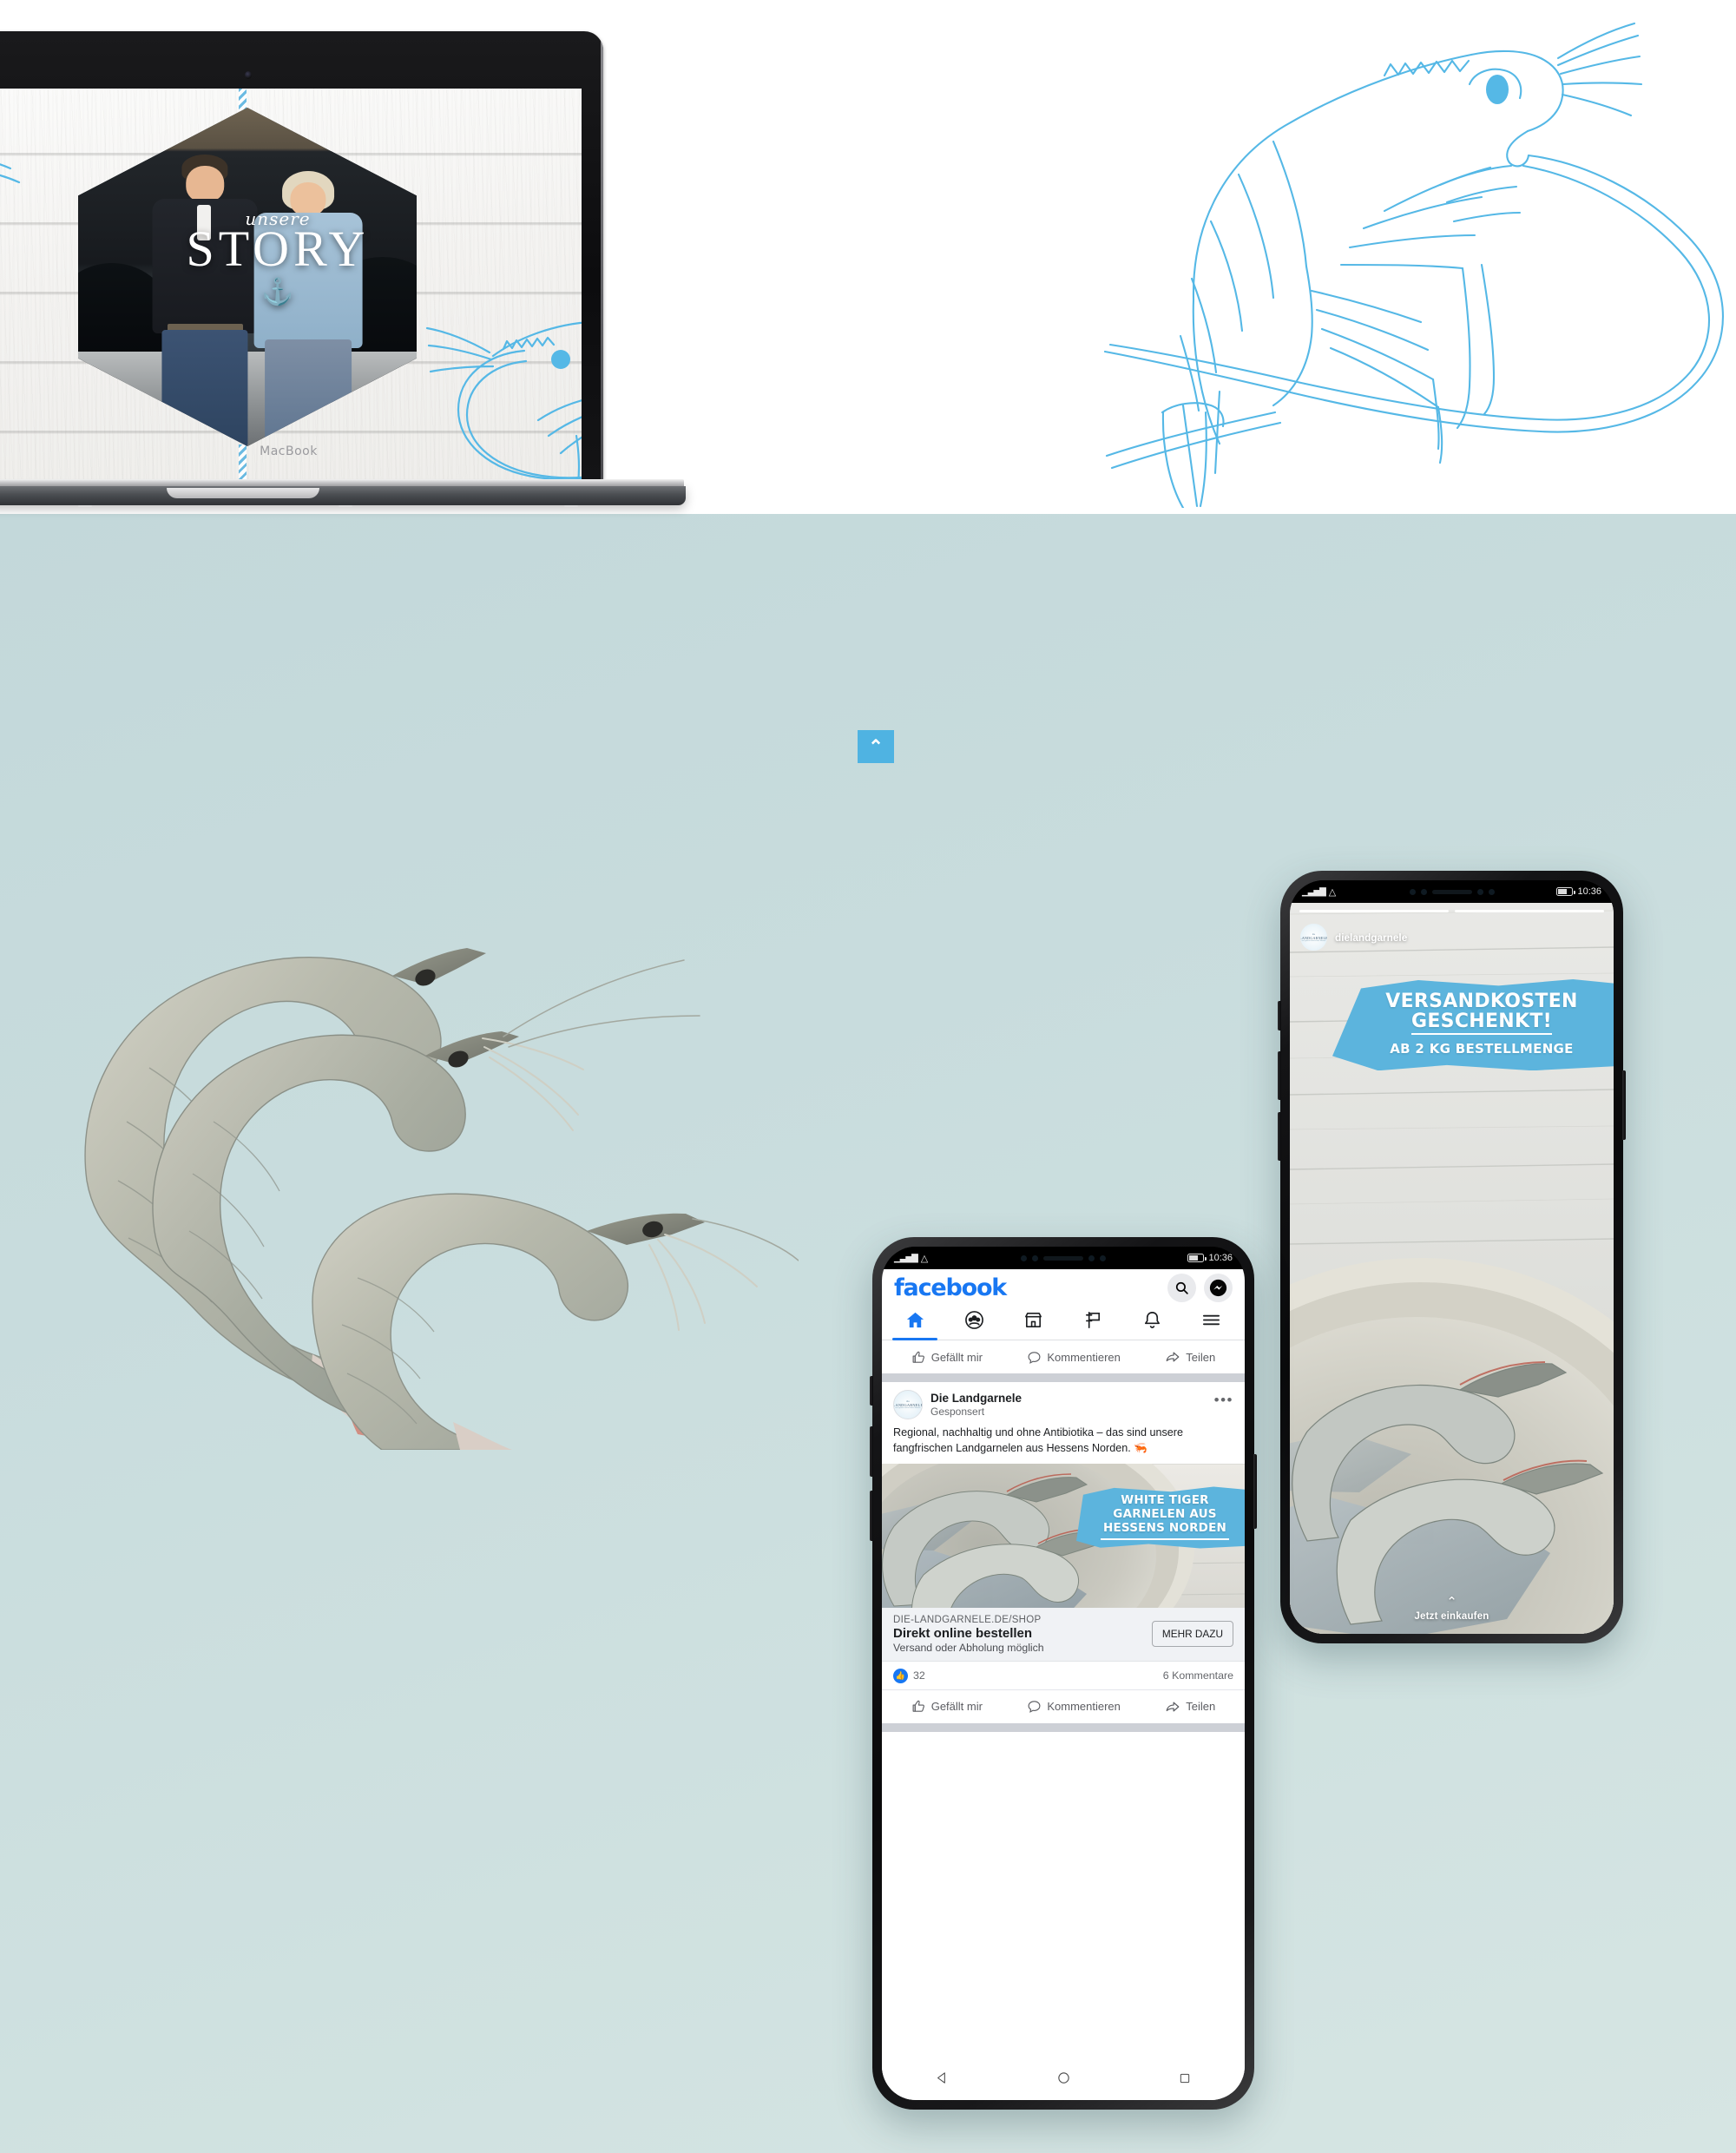 The width and height of the screenshot is (1736, 2153). I want to click on chevron-up-icon: ⌃, so click(876, 746).